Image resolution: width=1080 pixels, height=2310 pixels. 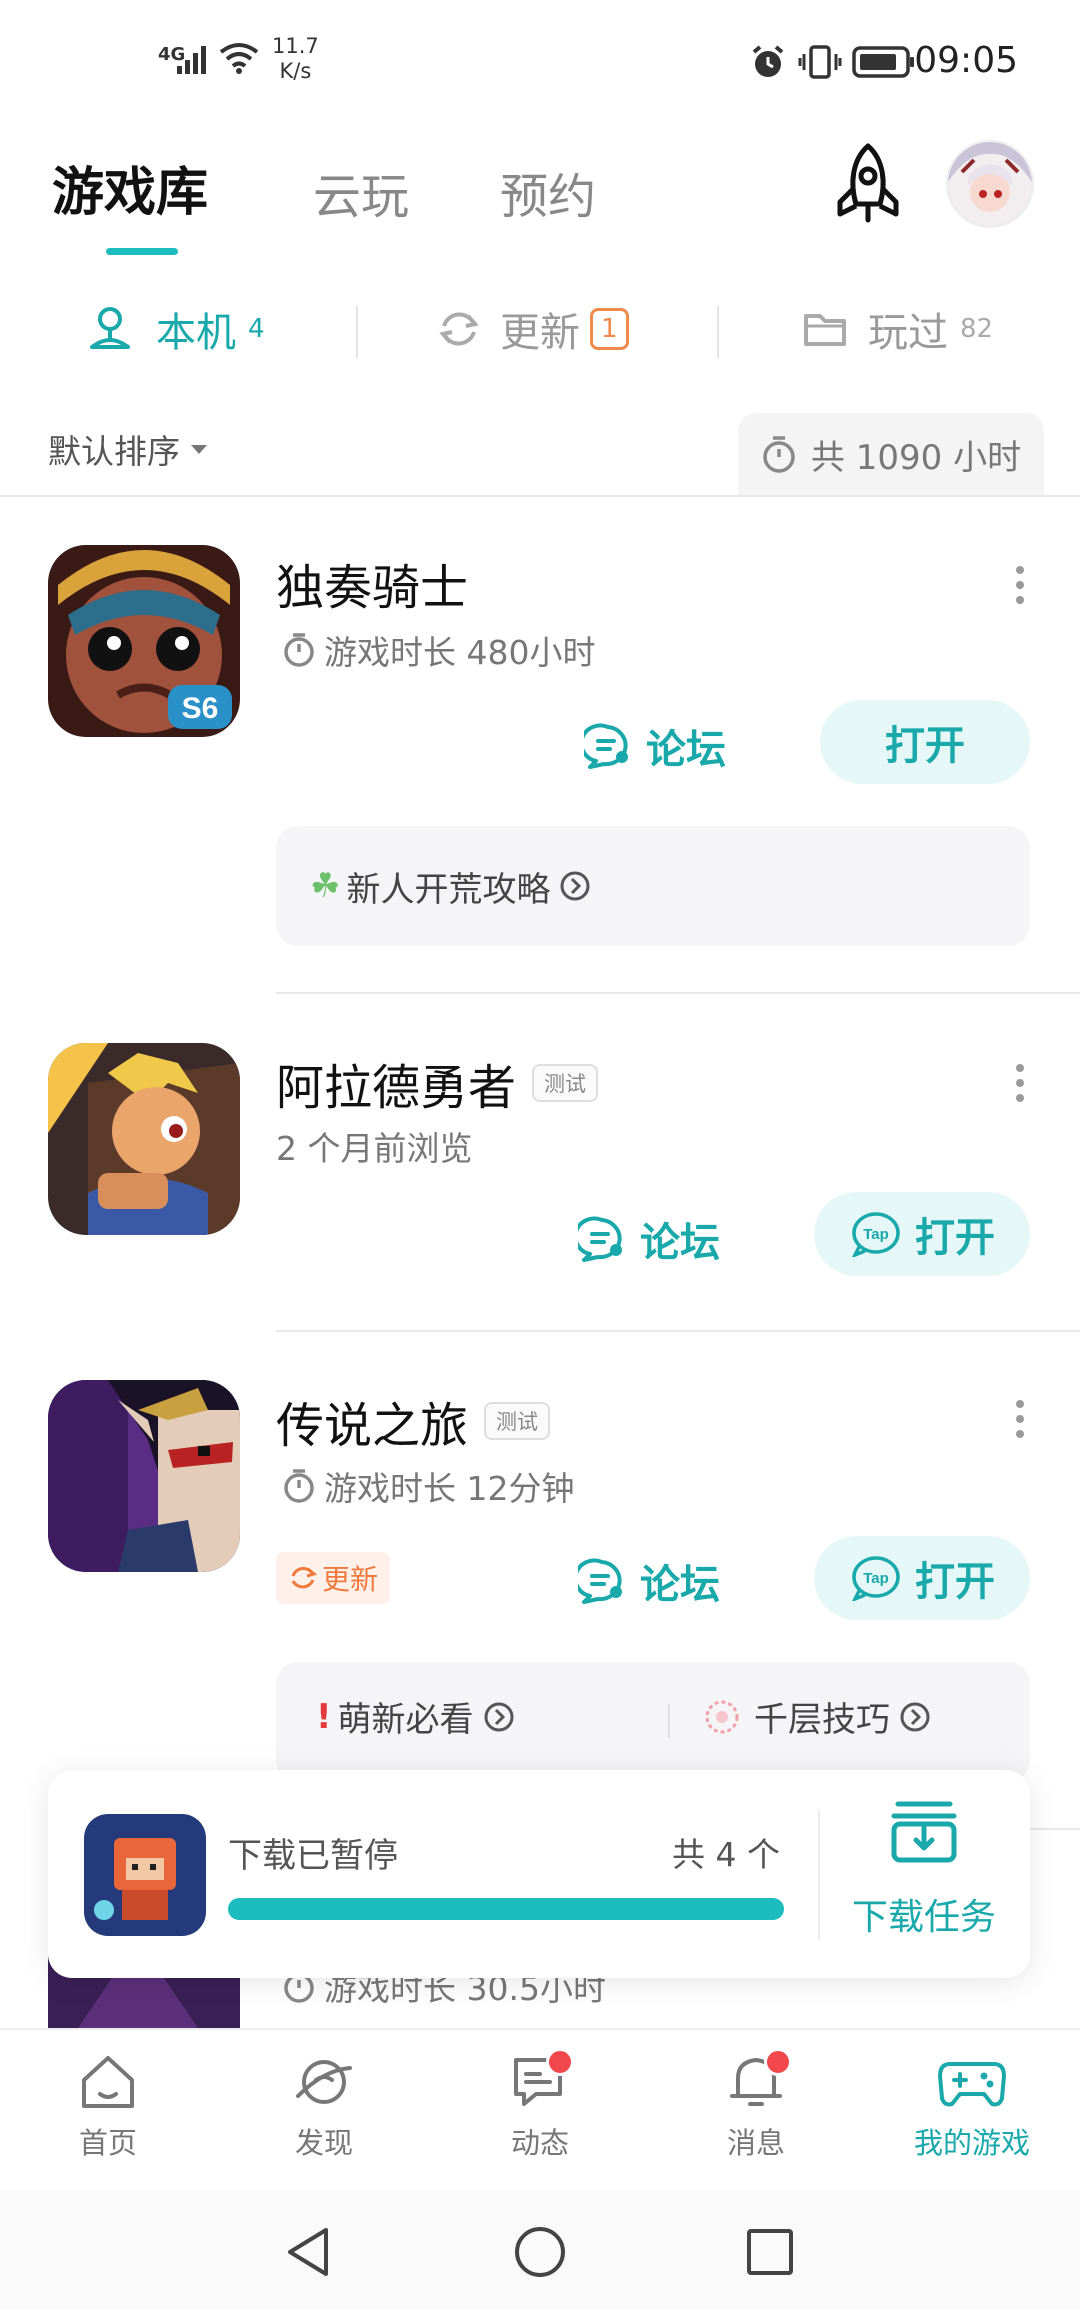 I want to click on nav-my-games: 我的游戏, so click(x=972, y=2106).